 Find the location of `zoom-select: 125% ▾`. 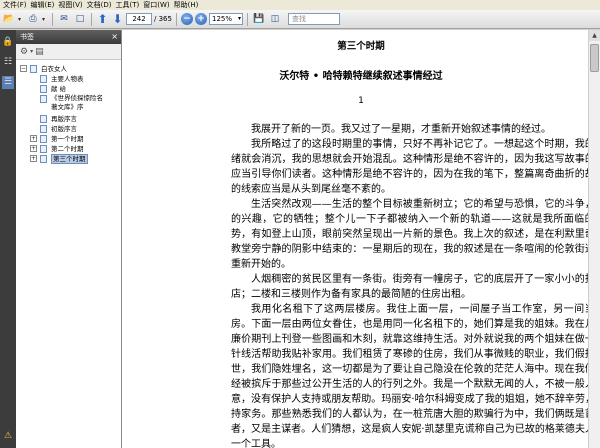

zoom-select: 125% ▾ is located at coordinates (226, 19).